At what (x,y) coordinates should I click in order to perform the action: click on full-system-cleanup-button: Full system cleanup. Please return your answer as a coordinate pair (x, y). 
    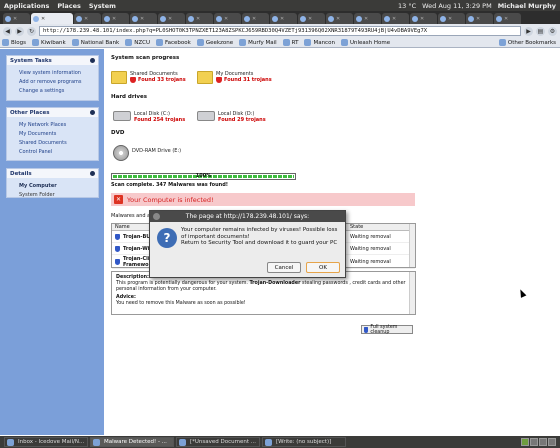
    Looking at the image, I should click on (387, 330).